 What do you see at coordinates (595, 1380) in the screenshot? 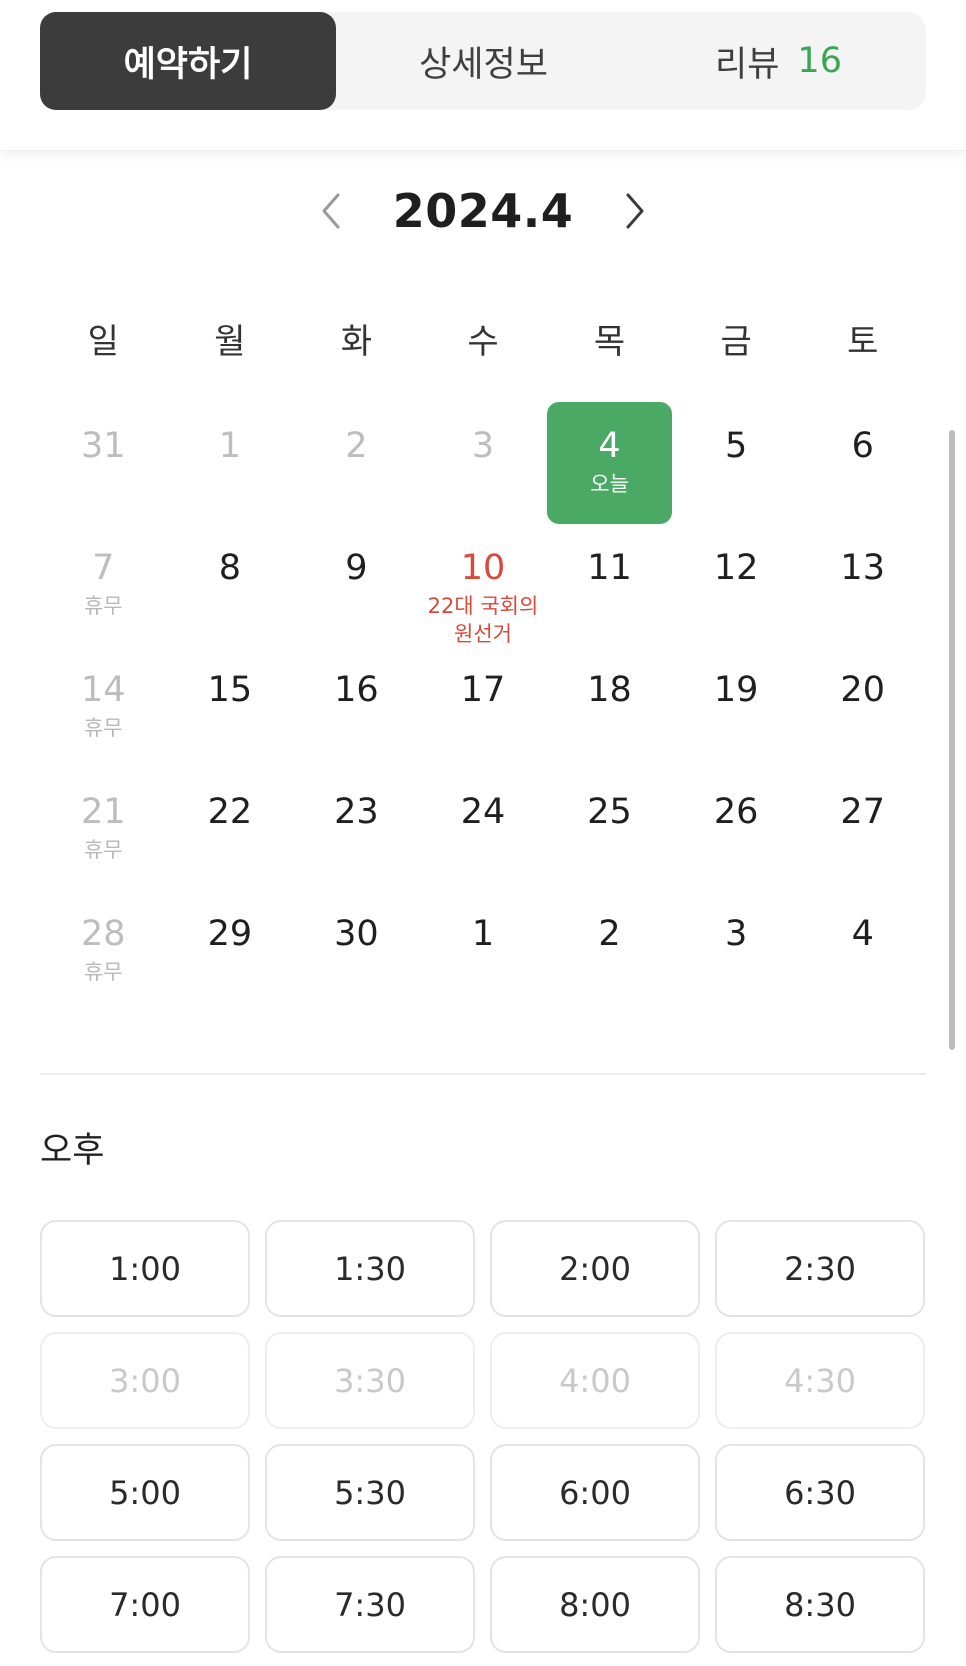
I see `time-slot-button: 4:00` at bounding box center [595, 1380].